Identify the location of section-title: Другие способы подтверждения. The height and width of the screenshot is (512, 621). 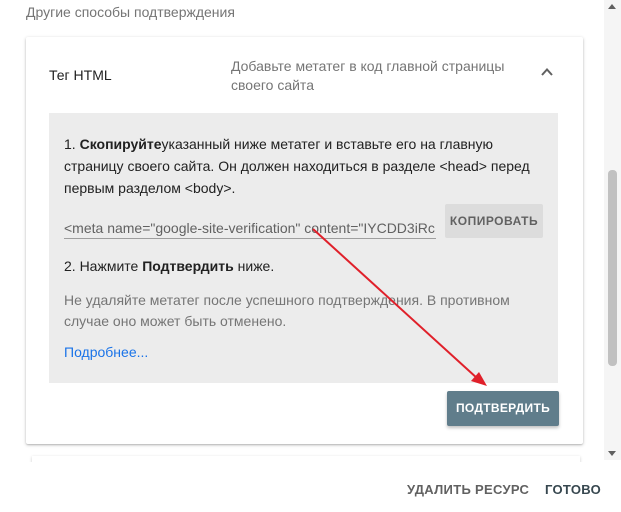
(130, 12).